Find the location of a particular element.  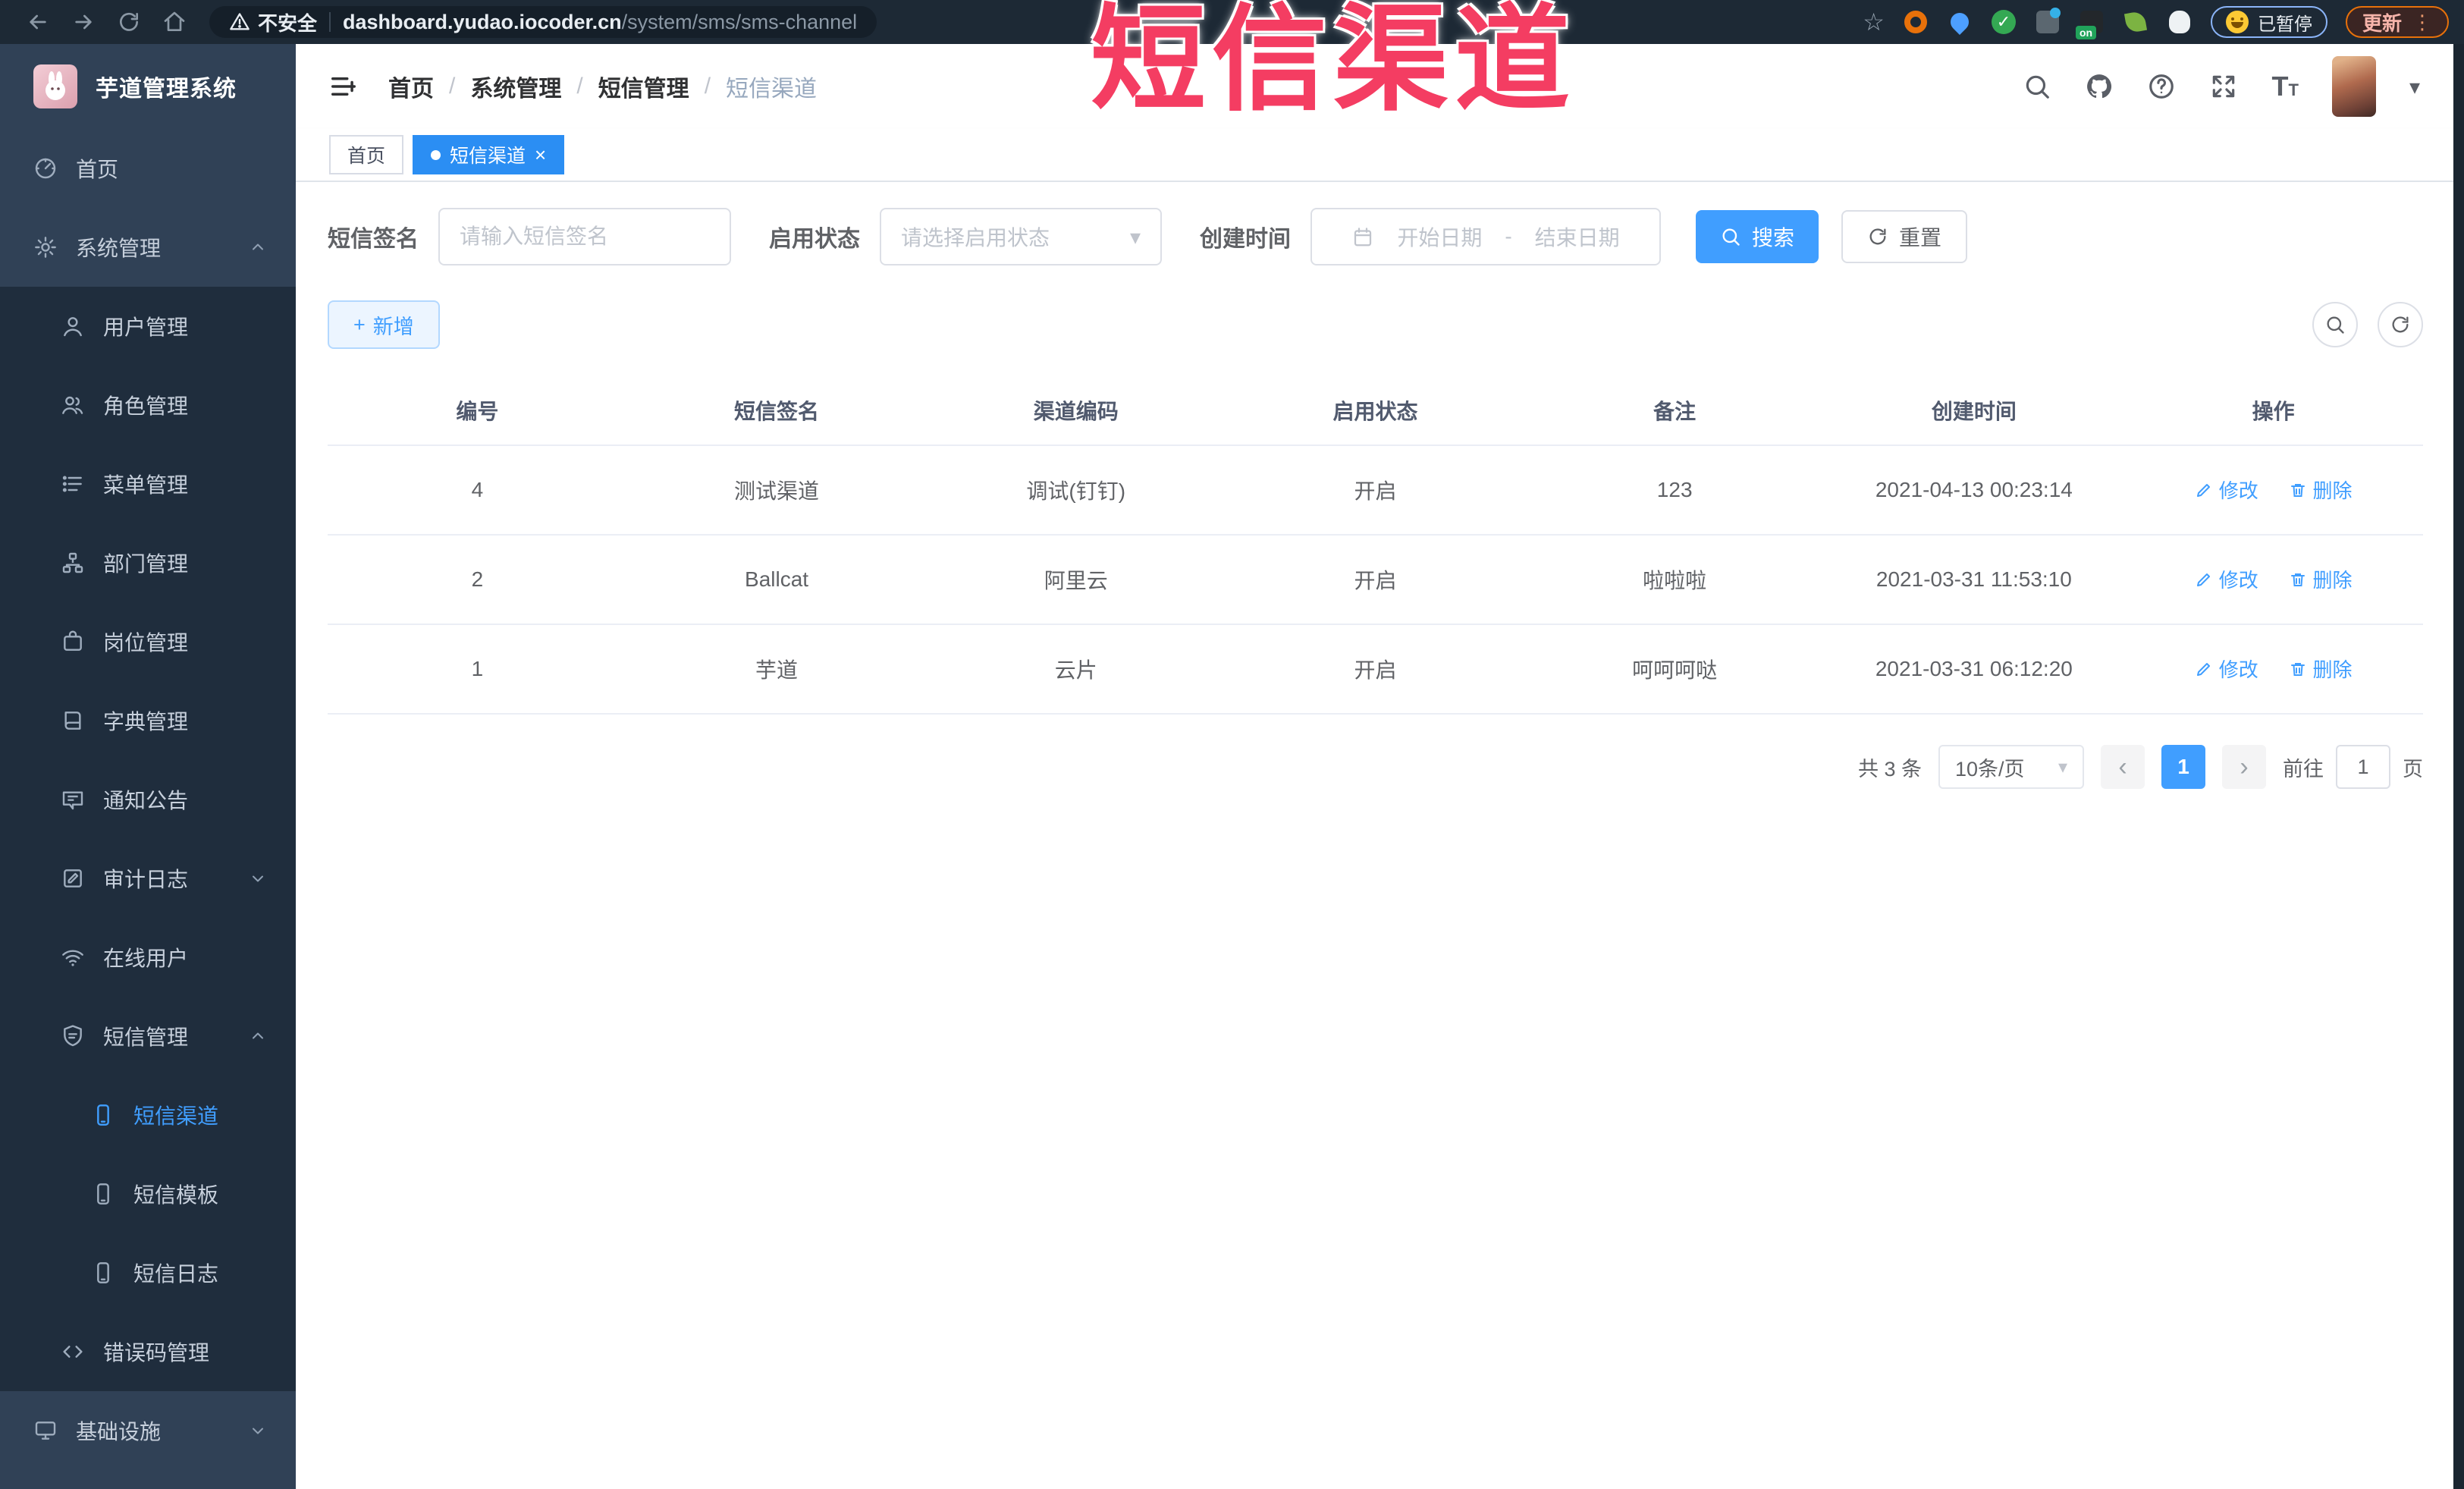

page-1-button: 1 is located at coordinates (2183, 767).